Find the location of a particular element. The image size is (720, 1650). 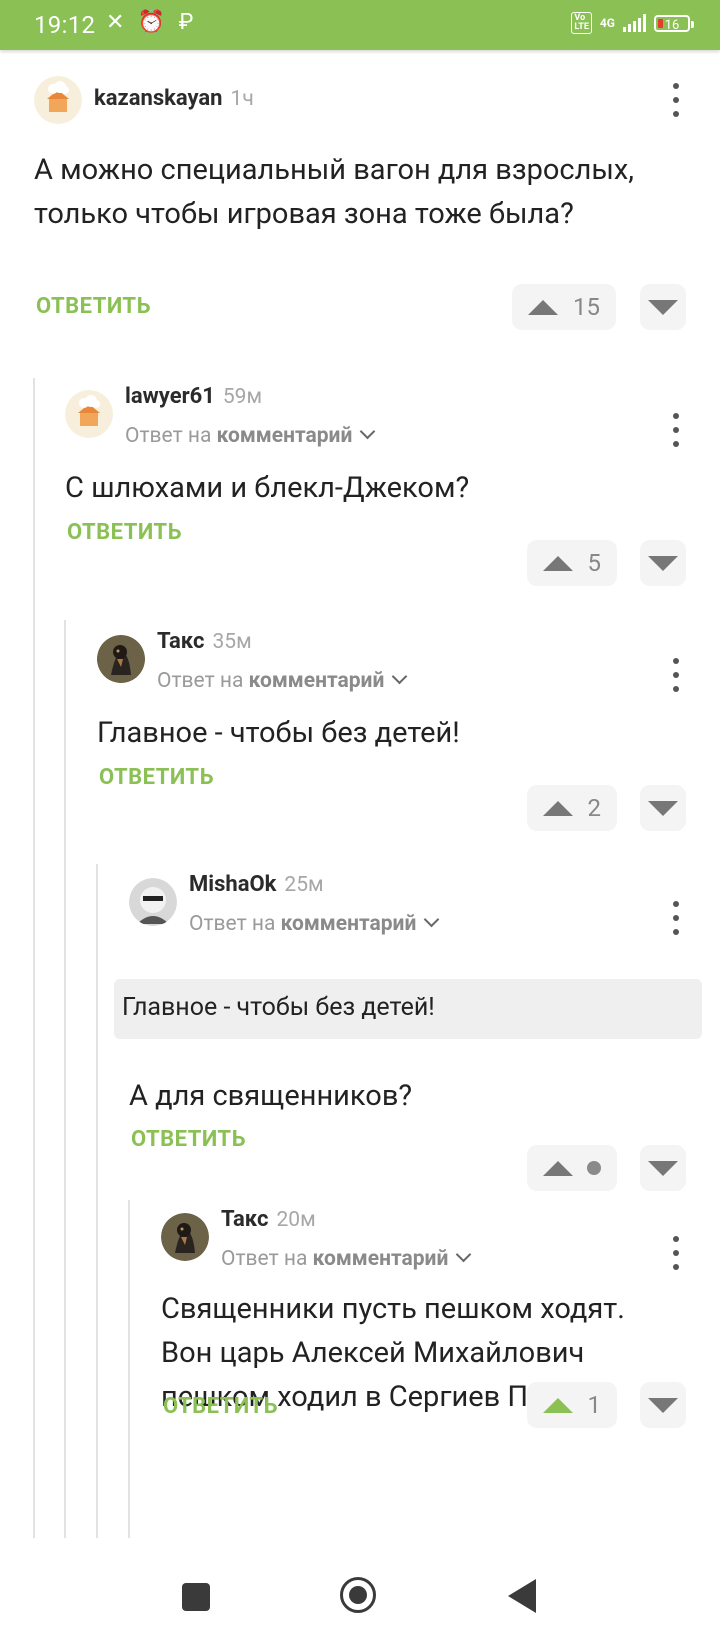

comment-time: 25м is located at coordinates (304, 885).